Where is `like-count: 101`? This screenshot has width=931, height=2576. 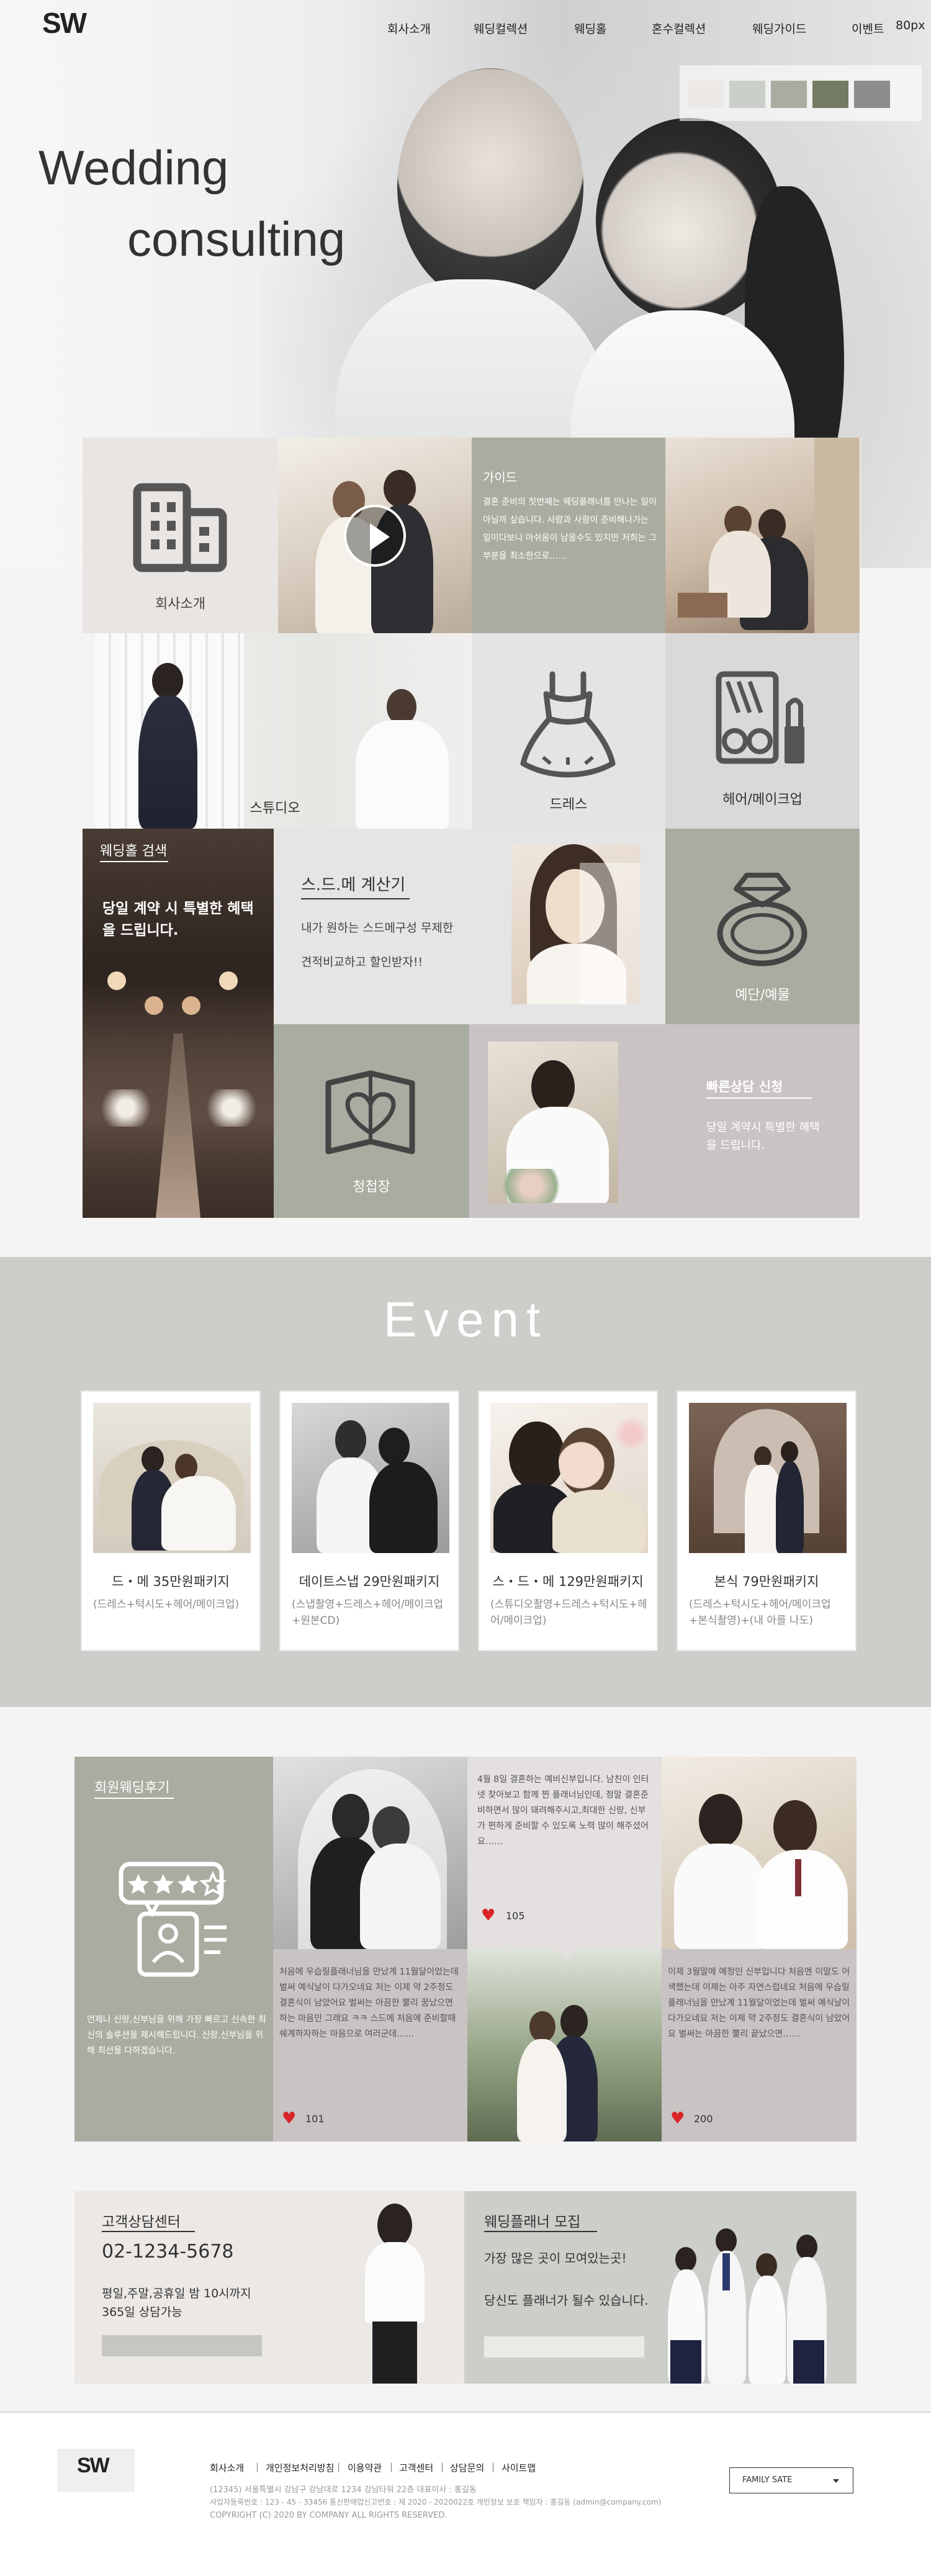 like-count: 101 is located at coordinates (315, 2119).